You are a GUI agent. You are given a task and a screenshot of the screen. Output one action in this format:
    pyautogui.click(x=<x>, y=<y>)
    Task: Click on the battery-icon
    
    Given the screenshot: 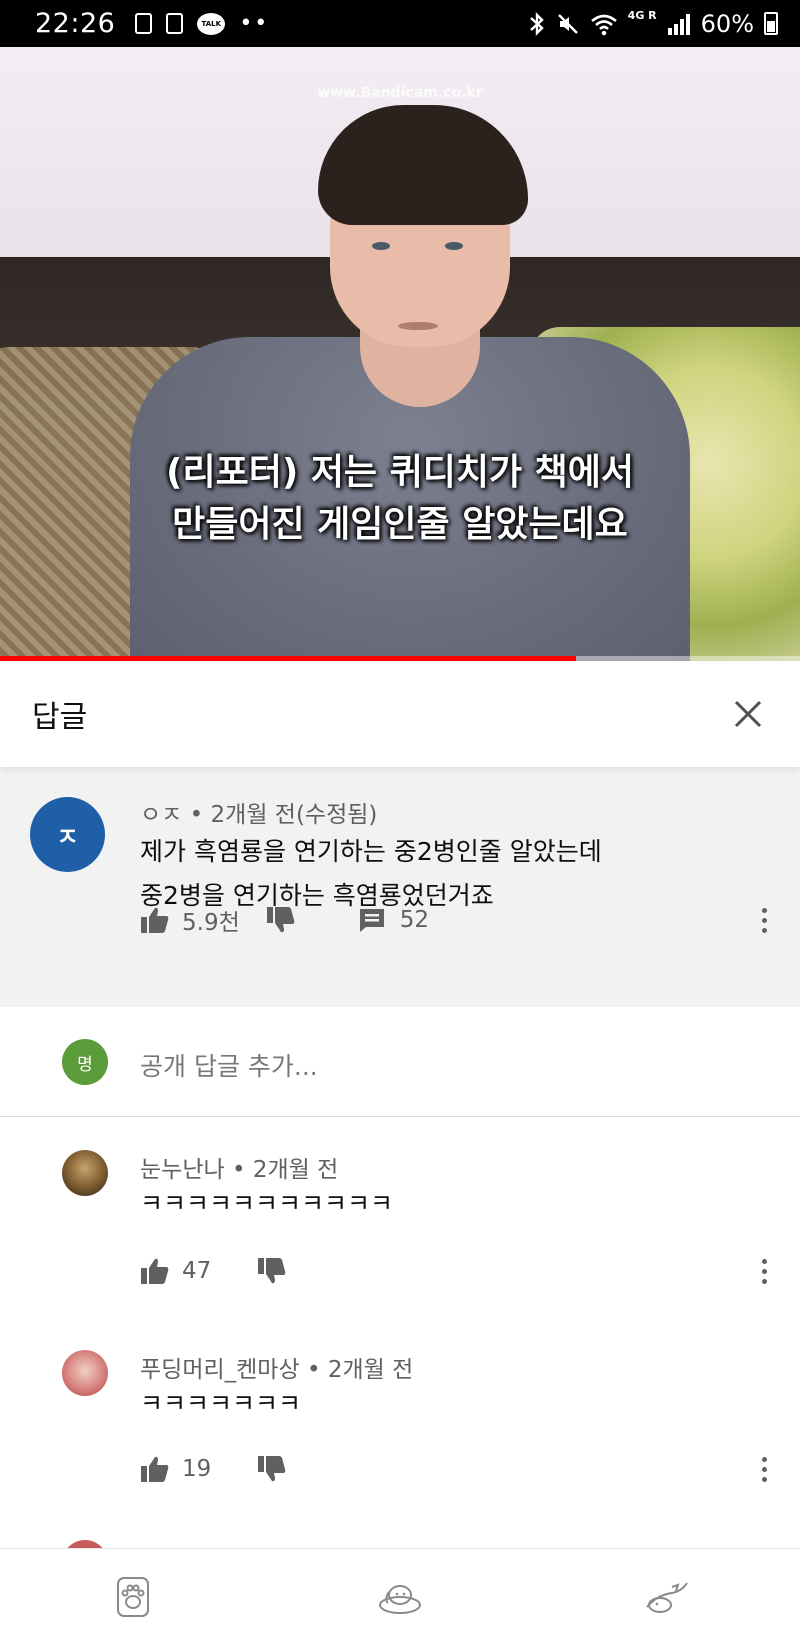 What is the action you would take?
    pyautogui.click(x=771, y=23)
    